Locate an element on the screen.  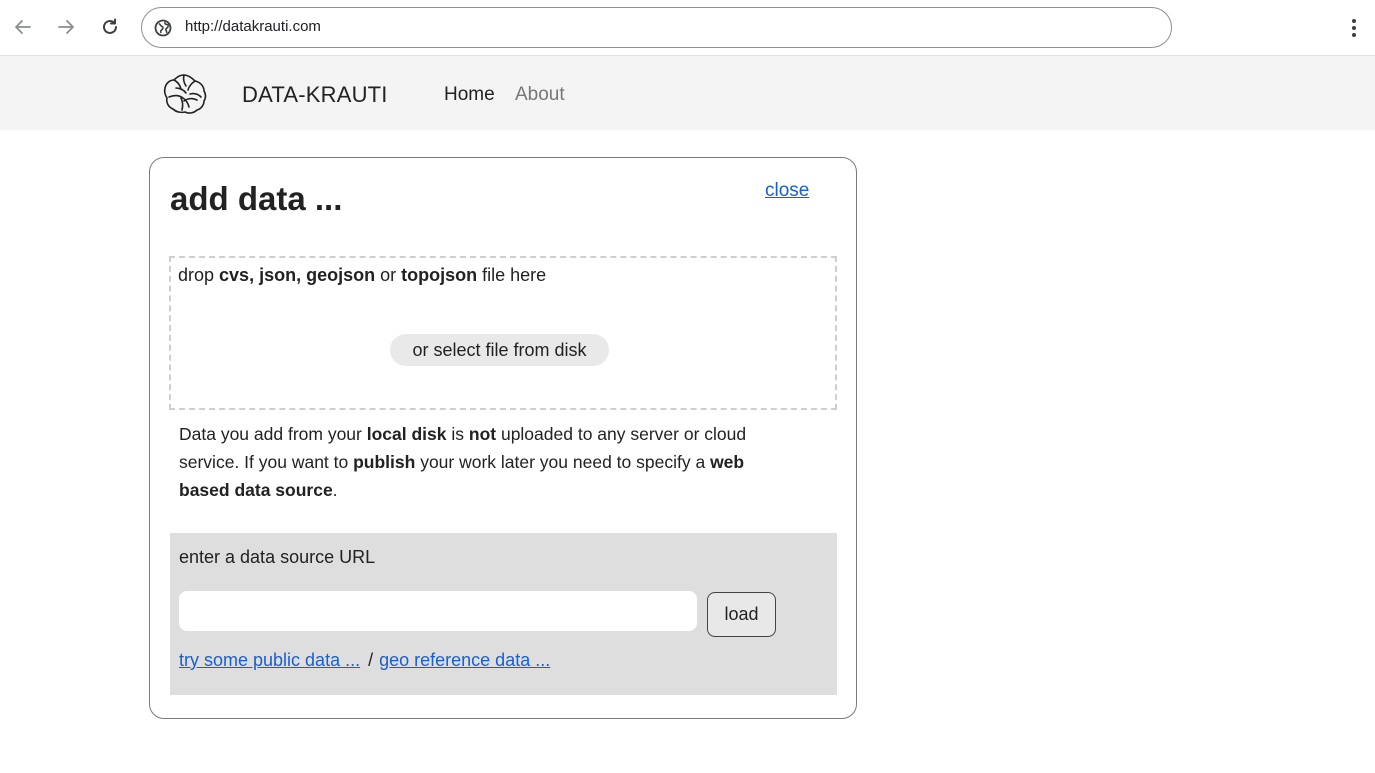
reload-icon is located at coordinates (110, 26).